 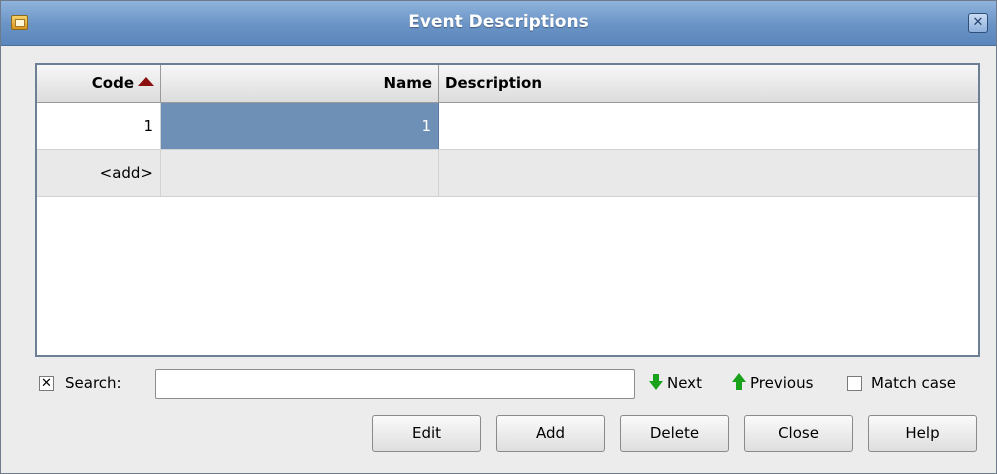 I want to click on match-case-label: Match case, so click(x=913, y=383).